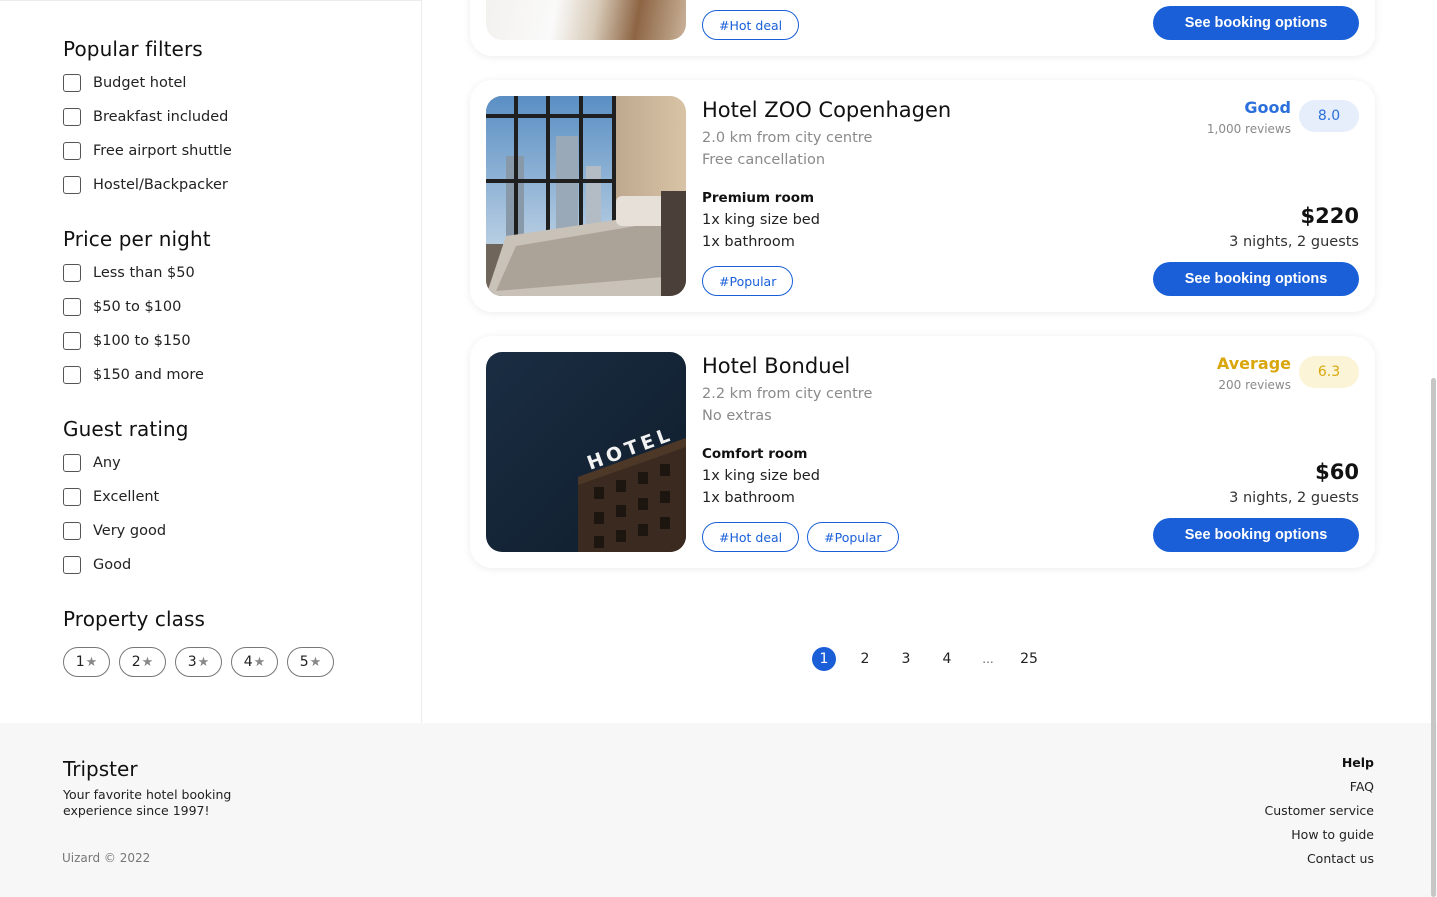 Image resolution: width=1437 pixels, height=897 pixels. What do you see at coordinates (1319, 863) in the screenshot?
I see `contact-us-link: Contact us` at bounding box center [1319, 863].